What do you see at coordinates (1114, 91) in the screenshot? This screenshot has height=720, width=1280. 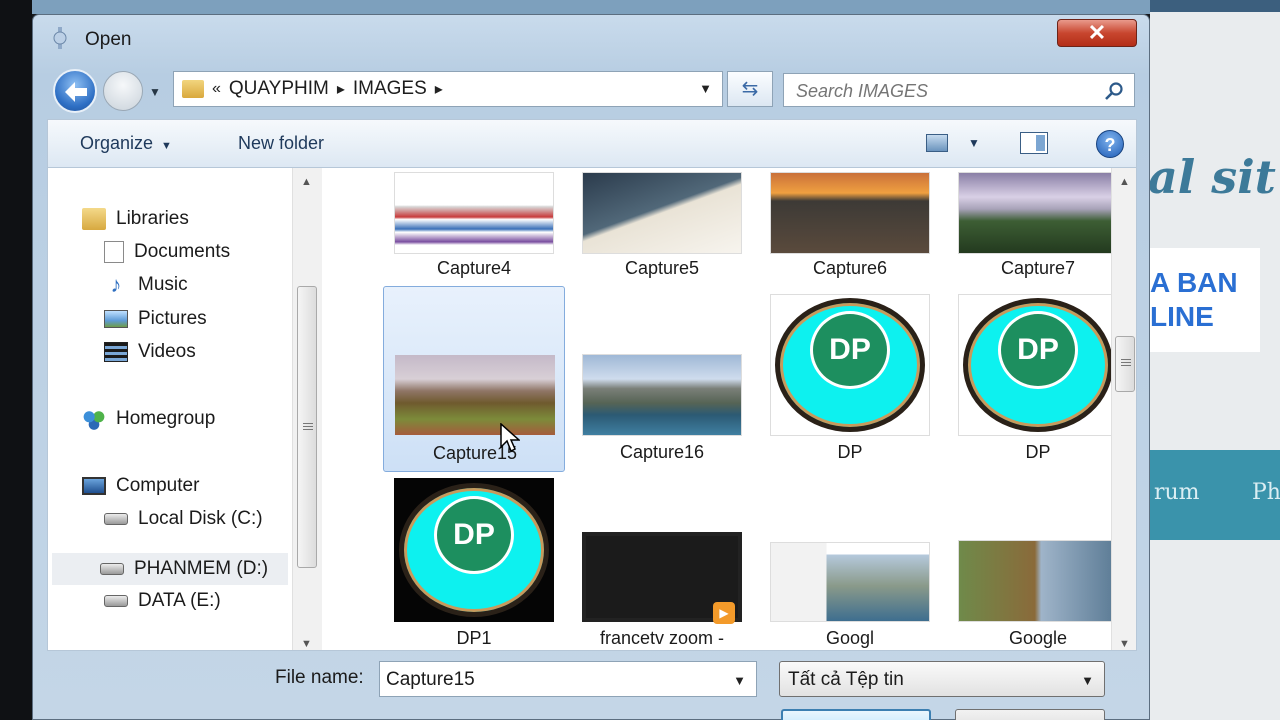 I see `search-icon` at bounding box center [1114, 91].